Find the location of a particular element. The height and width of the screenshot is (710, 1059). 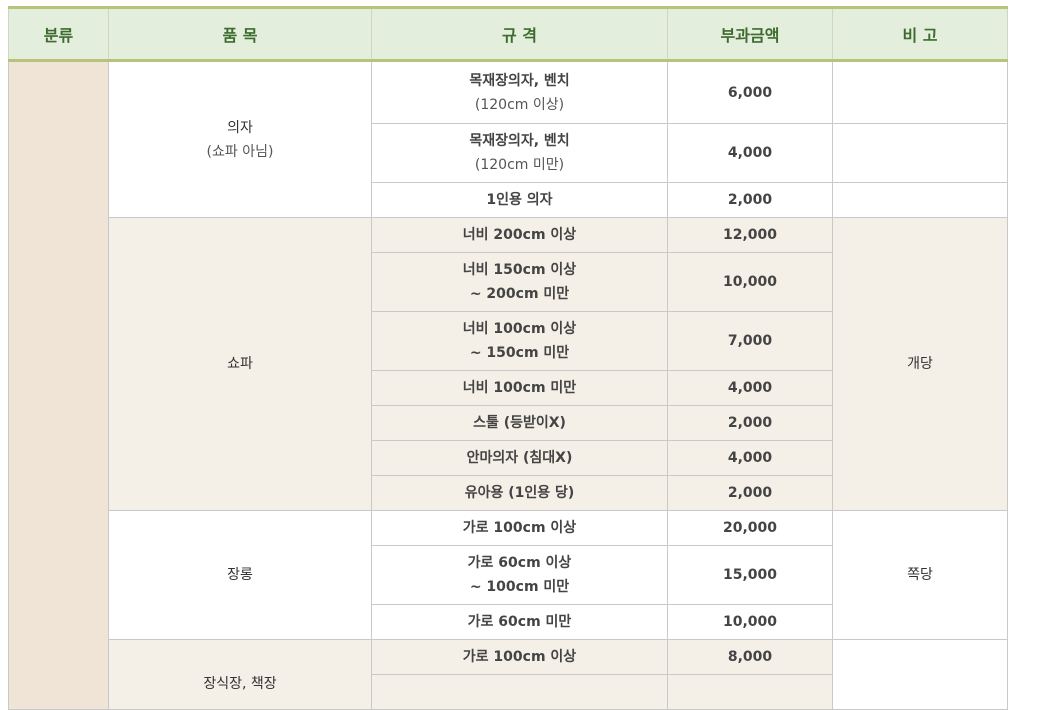

spec-cell: 목재장의자, 벤치 (120cm 미만) is located at coordinates (519, 153).